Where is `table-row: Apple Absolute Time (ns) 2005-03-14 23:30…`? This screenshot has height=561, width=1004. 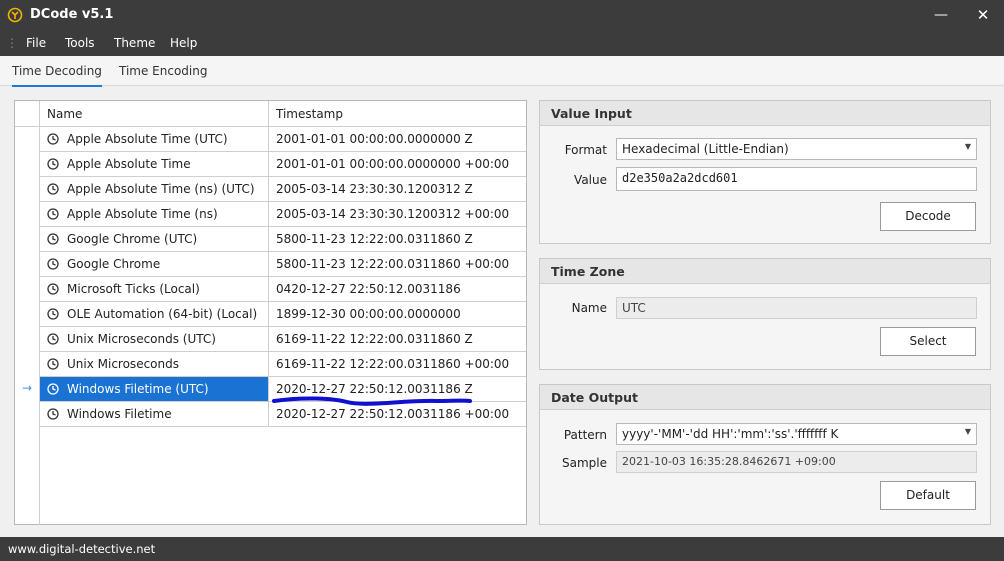 table-row: Apple Absolute Time (ns) 2005-03-14 23:30… is located at coordinates (283, 214).